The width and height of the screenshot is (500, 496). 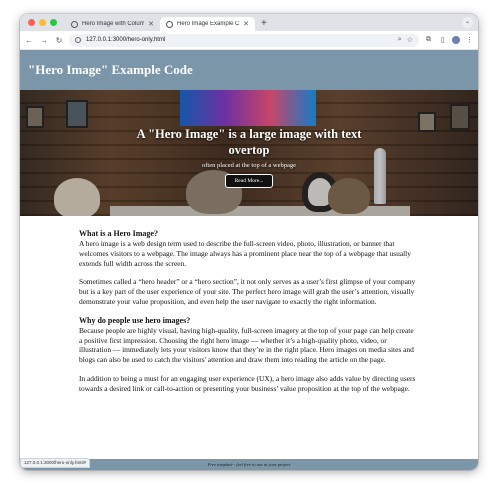 What do you see at coordinates (239, 40) in the screenshot?
I see `url-text: 127.0.0.1:3000/hero-only.html` at bounding box center [239, 40].